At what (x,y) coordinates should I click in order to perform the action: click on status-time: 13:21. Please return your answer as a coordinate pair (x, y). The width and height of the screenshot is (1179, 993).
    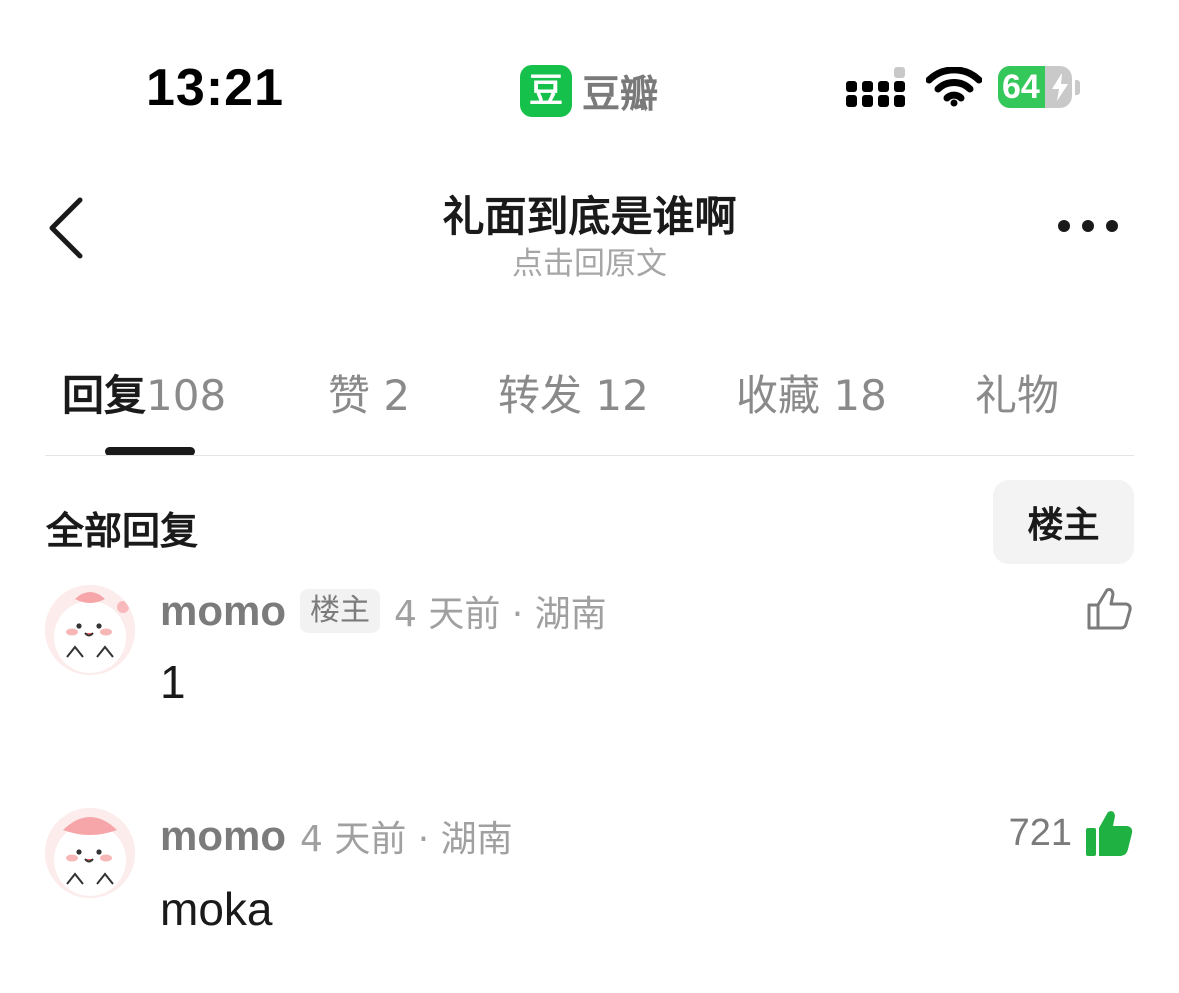
    Looking at the image, I should click on (215, 88).